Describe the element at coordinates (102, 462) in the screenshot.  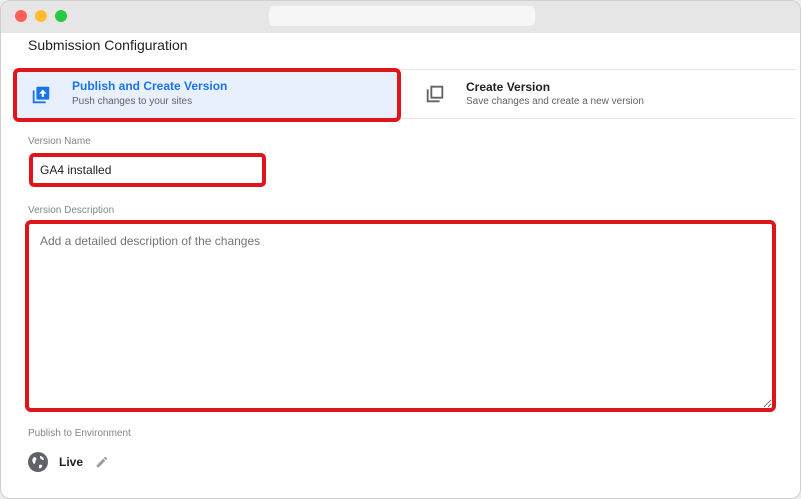
I see `pencil-icon` at that location.